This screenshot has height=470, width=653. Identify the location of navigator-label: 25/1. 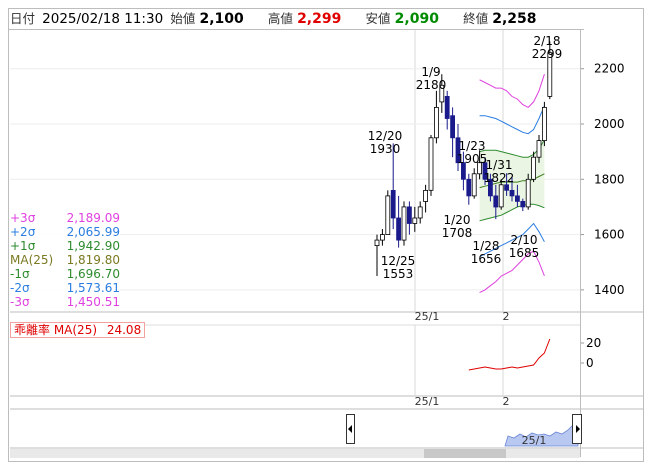
(534, 440).